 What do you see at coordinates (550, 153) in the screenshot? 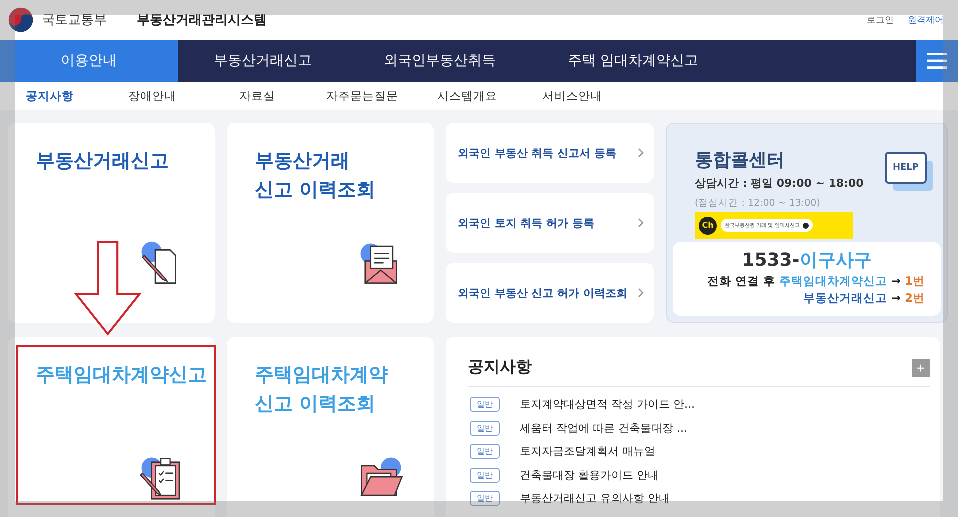
I see `foreign-service-link: 외국인 부동산 취득 신고서 등록` at bounding box center [550, 153].